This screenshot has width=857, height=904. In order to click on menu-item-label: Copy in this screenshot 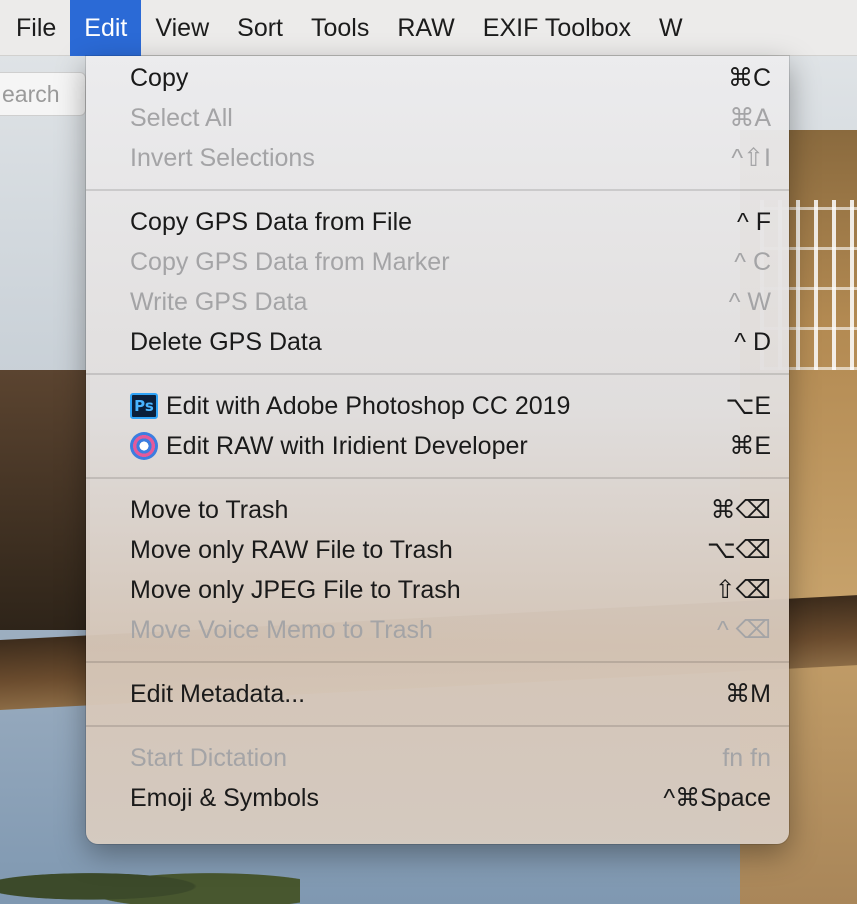, I will do `click(159, 77)`.